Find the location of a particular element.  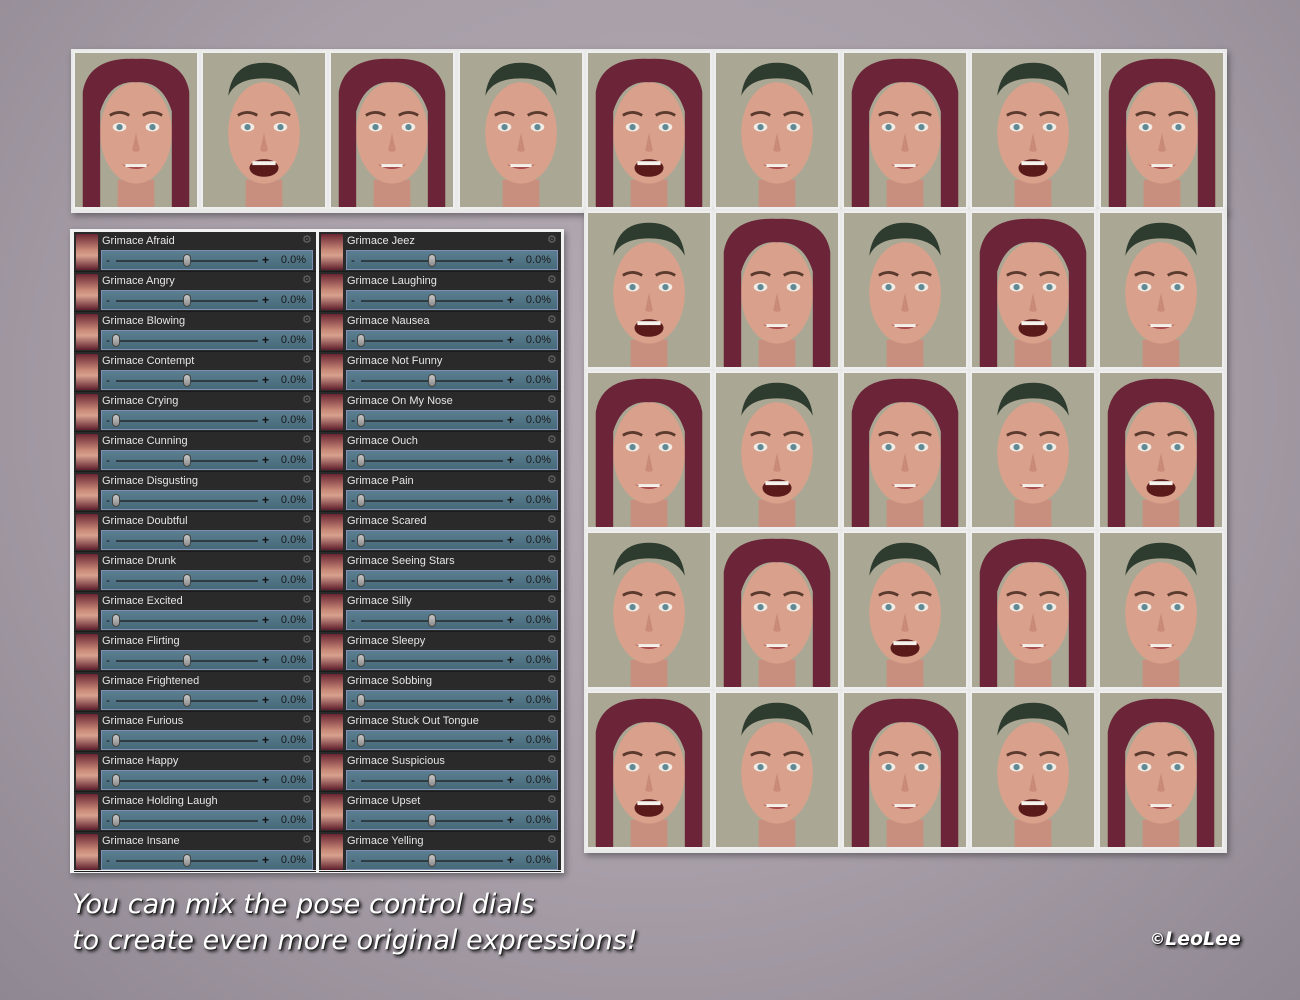

dial-row: Grimace Jeez ⚙ - +0.0% is located at coordinates (440, 252).